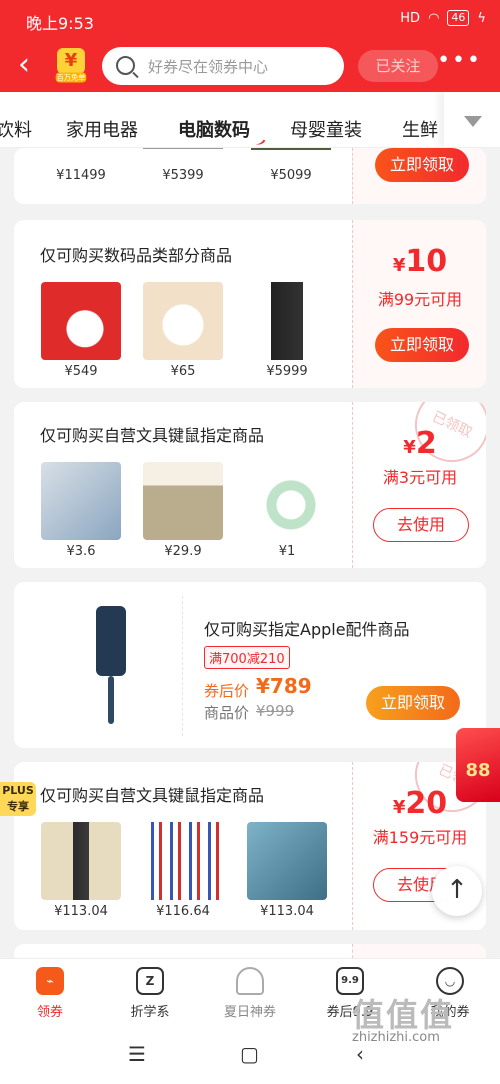 This screenshot has width=500, height=1084. I want to click on coupon-amount: ¥10, so click(419, 261).